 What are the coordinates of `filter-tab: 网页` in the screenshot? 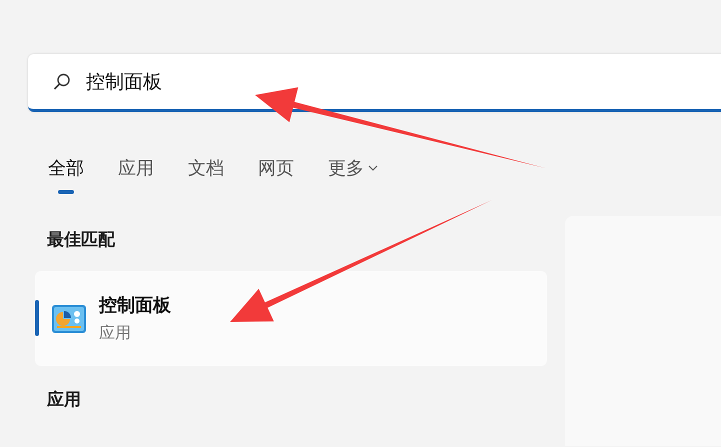 It's located at (276, 172).